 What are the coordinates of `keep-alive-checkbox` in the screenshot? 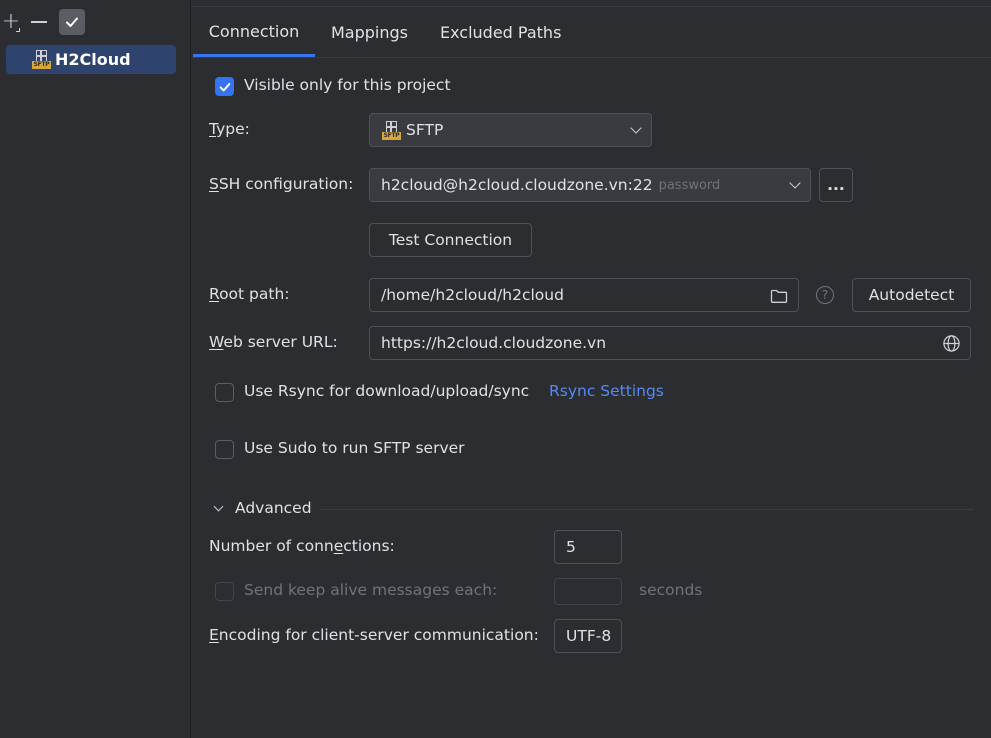 It's located at (224, 591).